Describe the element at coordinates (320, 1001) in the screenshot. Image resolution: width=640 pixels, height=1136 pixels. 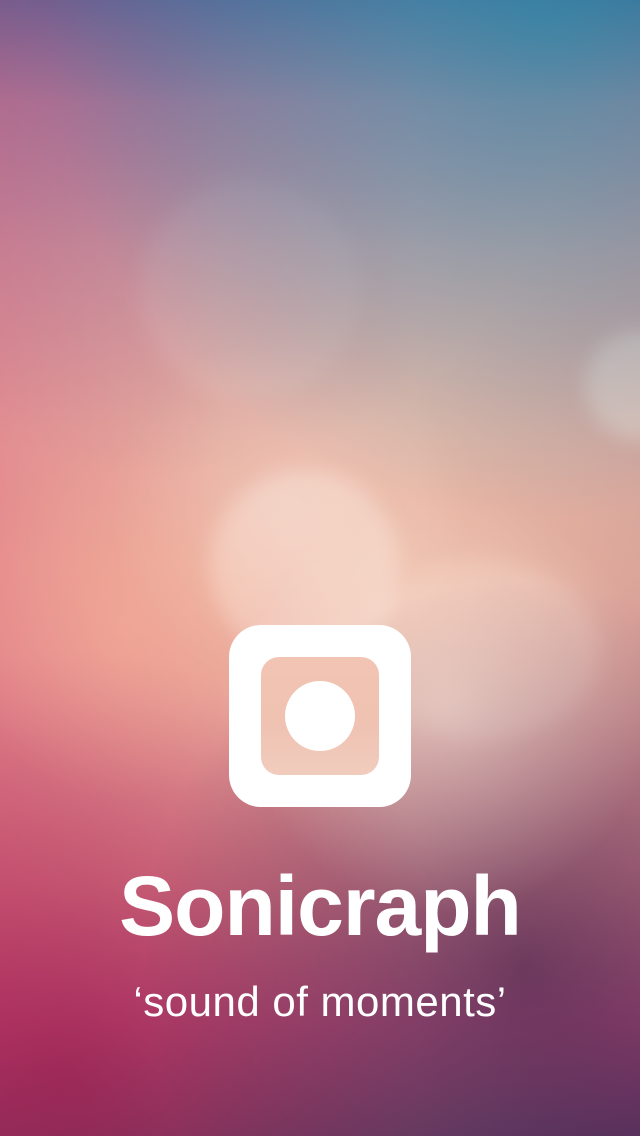
I see `app-tagline: ‘sound of moments’` at that location.